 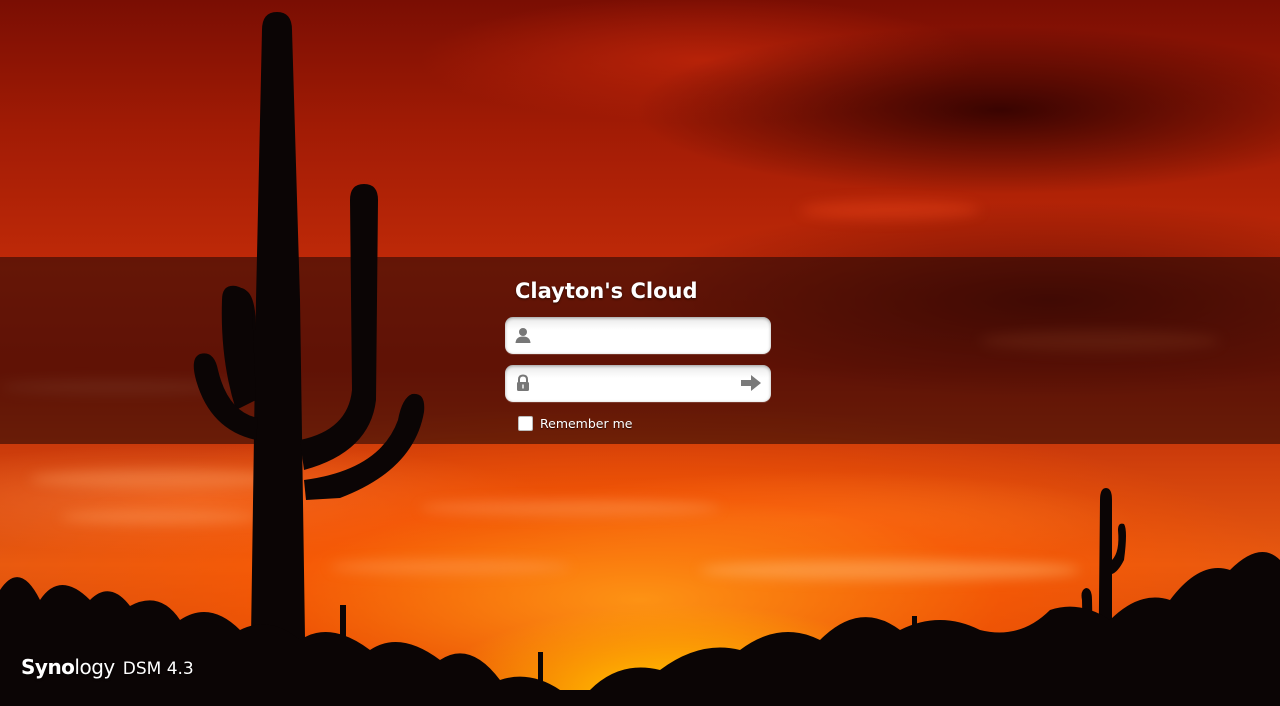 I want to click on brand-footer: Synology DSM 4.3, so click(x=107, y=667).